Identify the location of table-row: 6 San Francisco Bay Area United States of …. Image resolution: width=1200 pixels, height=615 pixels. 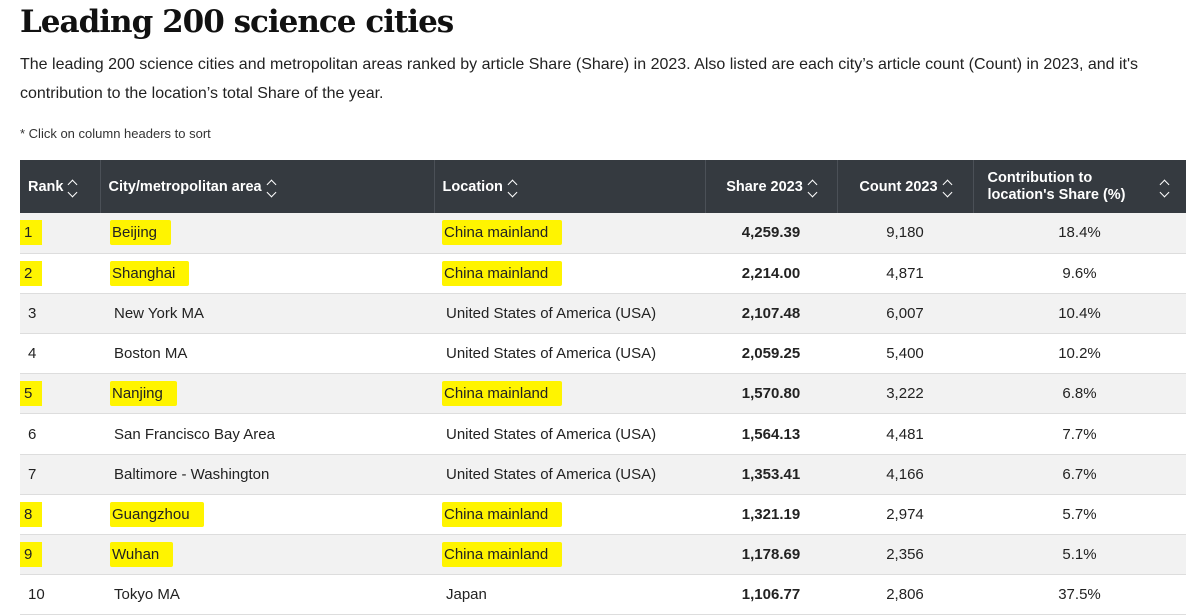
(603, 434).